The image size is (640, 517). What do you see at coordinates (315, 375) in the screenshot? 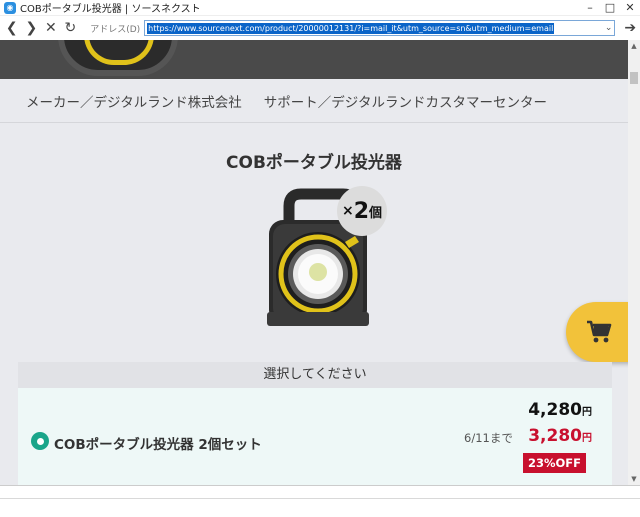
I see `selector-header: 選択してください` at bounding box center [315, 375].